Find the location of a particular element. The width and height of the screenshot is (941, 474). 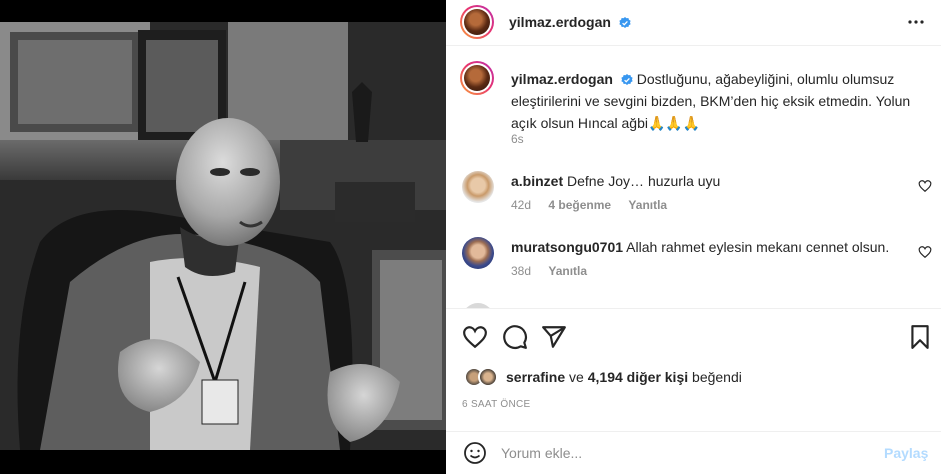

caption-username: yilmaz.erdogan is located at coordinates (562, 79).